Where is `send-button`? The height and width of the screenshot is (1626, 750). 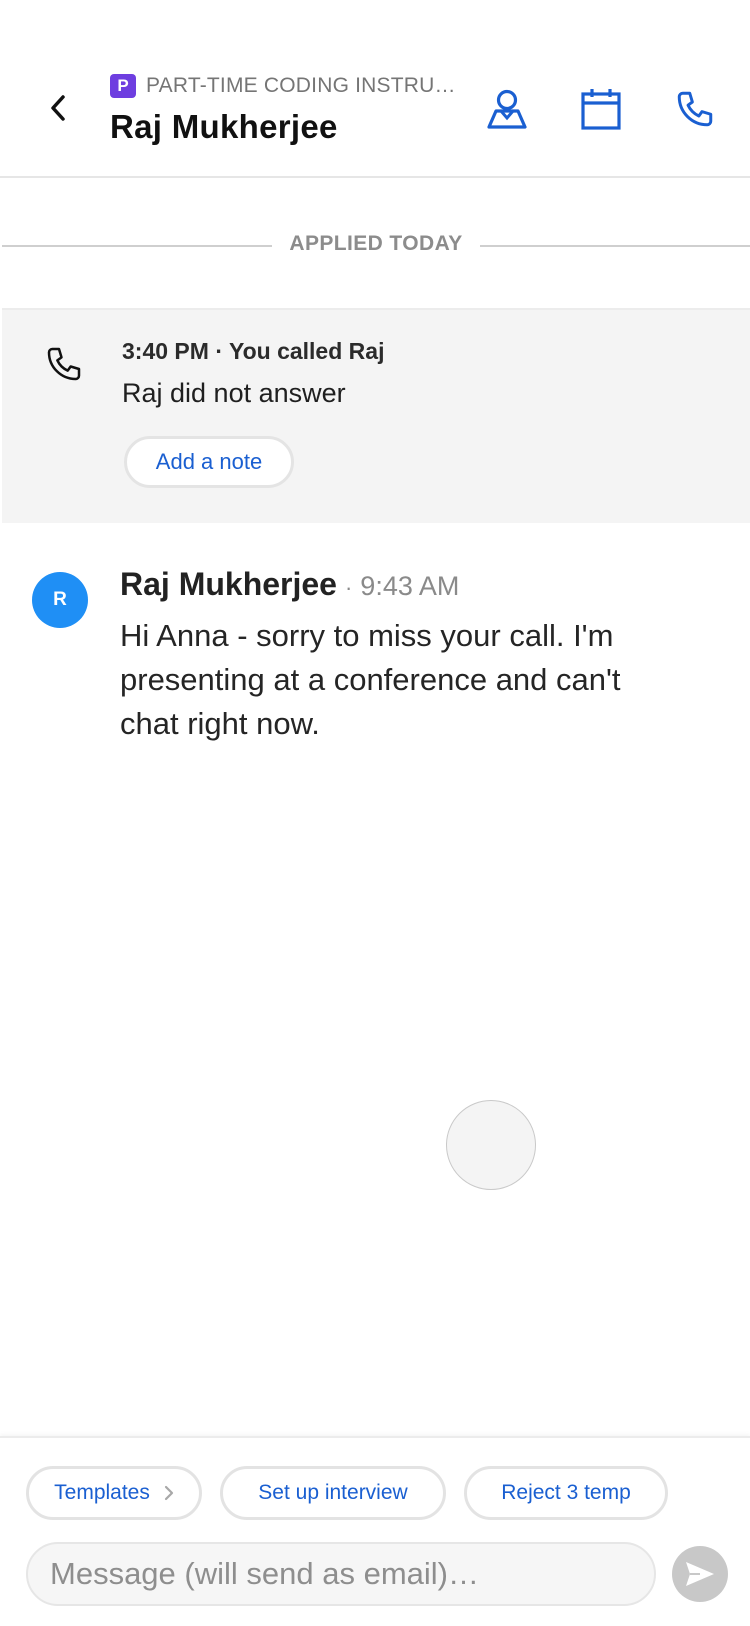 send-button is located at coordinates (700, 1574).